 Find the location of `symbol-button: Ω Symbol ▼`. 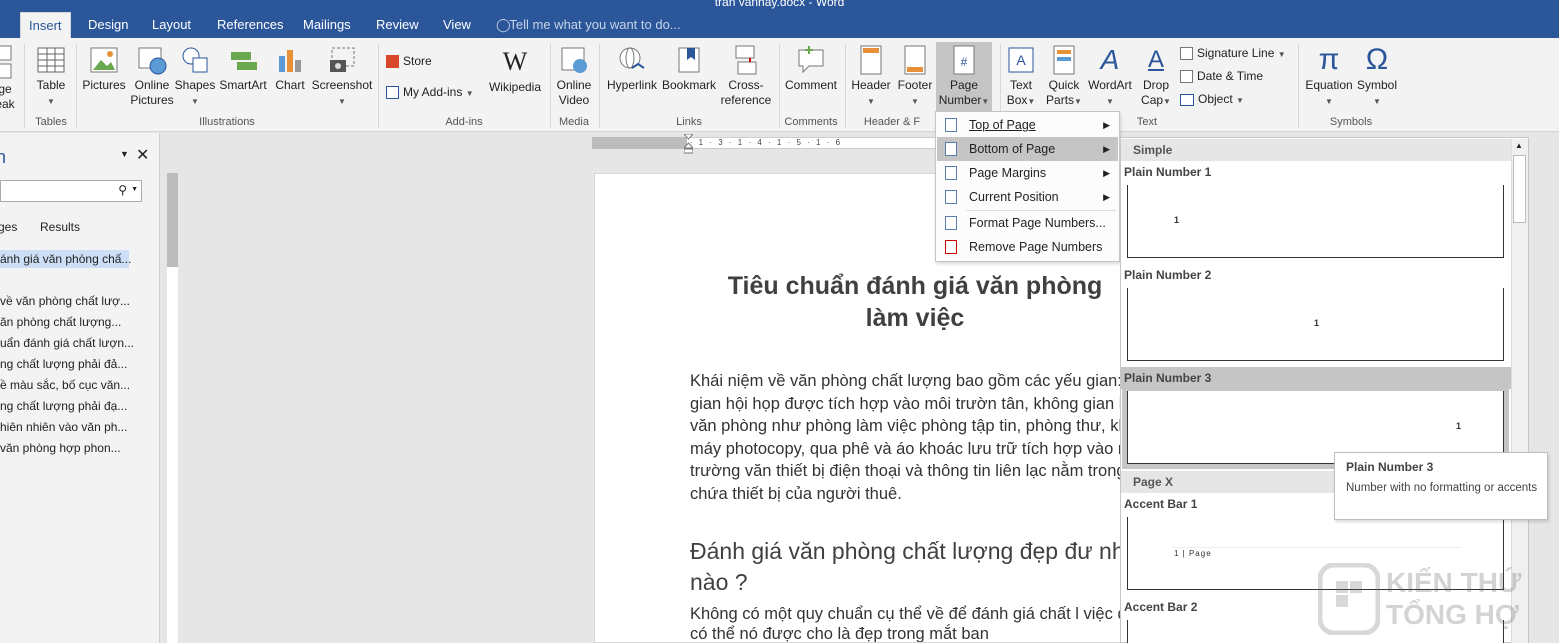

symbol-button: Ω Symbol ▼ is located at coordinates (1377, 76).